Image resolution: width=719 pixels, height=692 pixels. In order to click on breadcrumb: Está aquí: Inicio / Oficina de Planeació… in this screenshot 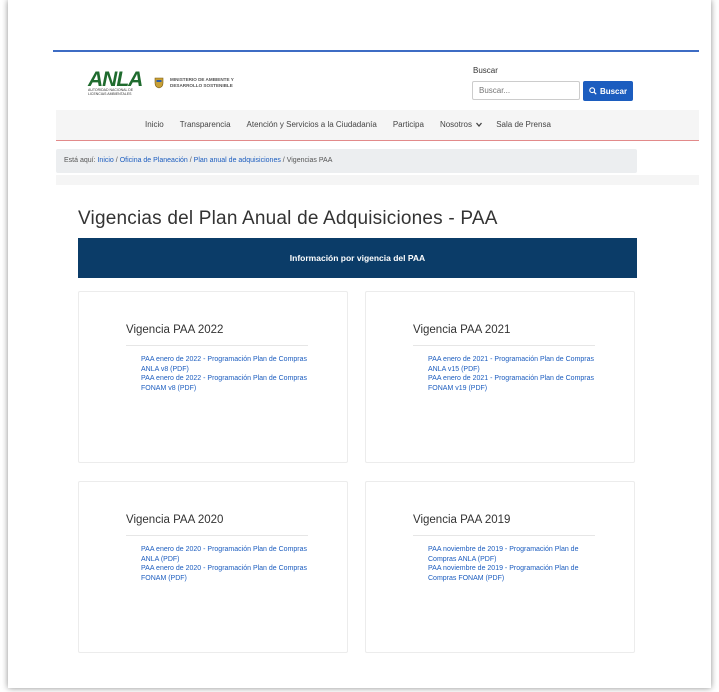, I will do `click(346, 161)`.